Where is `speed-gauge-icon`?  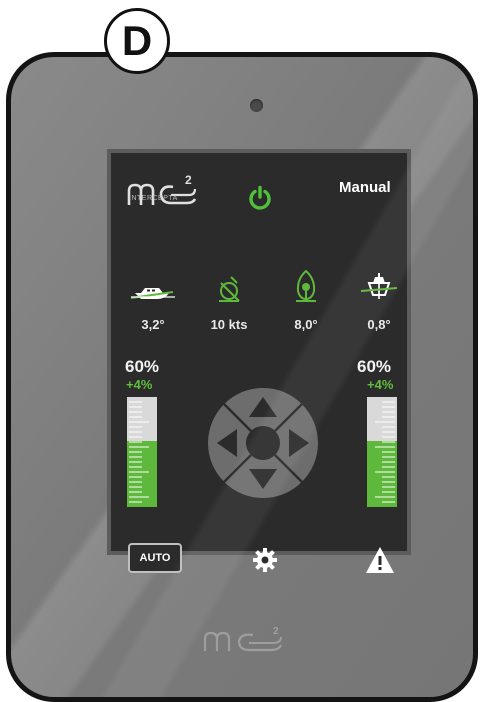 speed-gauge-icon is located at coordinates (229, 289).